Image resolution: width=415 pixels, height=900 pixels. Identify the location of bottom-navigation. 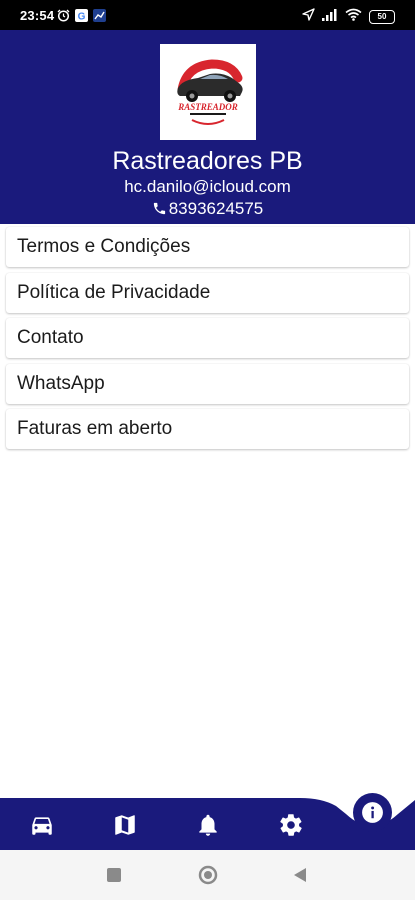
(207, 815).